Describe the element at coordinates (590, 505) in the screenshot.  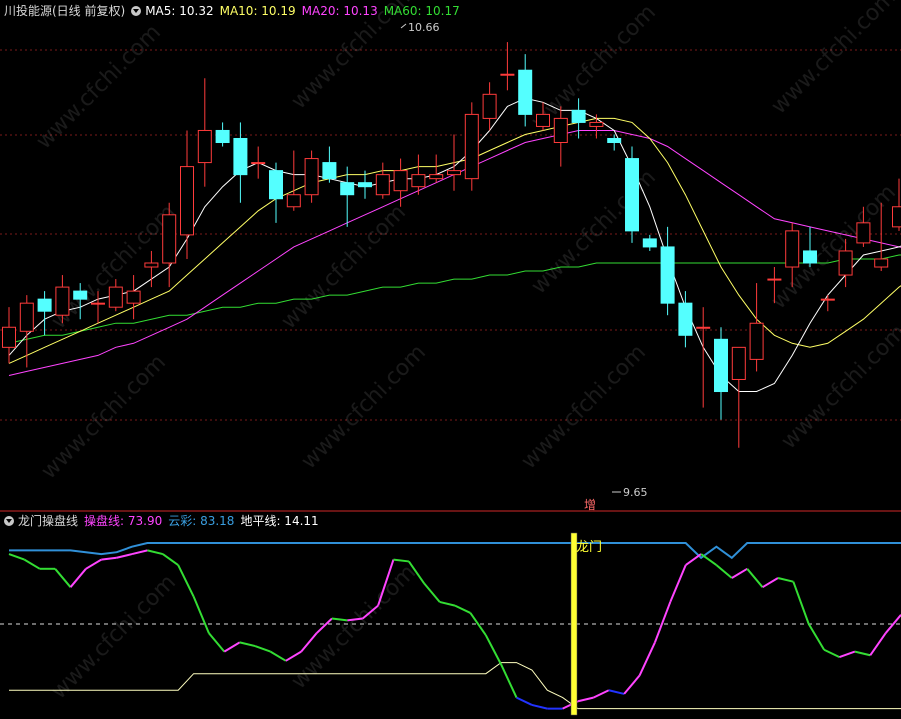
I see `zeng-marker: 增` at that location.